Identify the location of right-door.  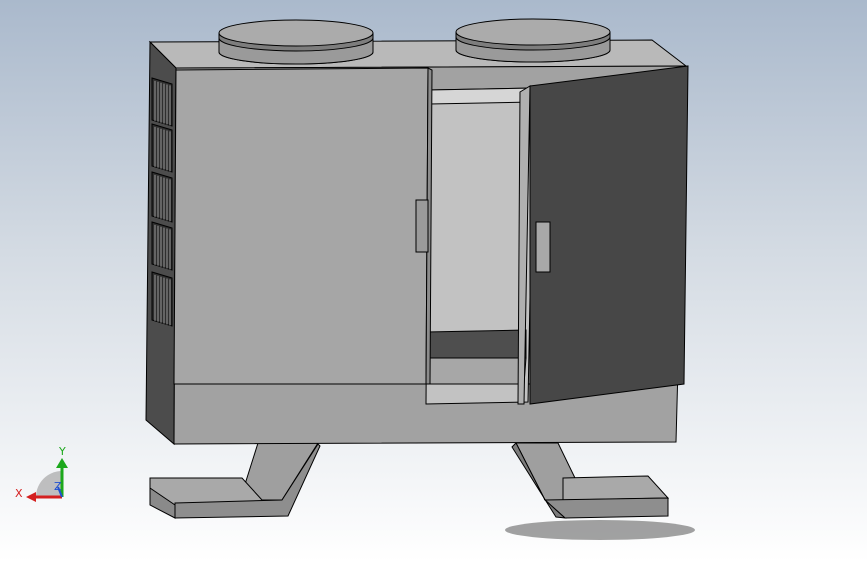
(603, 235).